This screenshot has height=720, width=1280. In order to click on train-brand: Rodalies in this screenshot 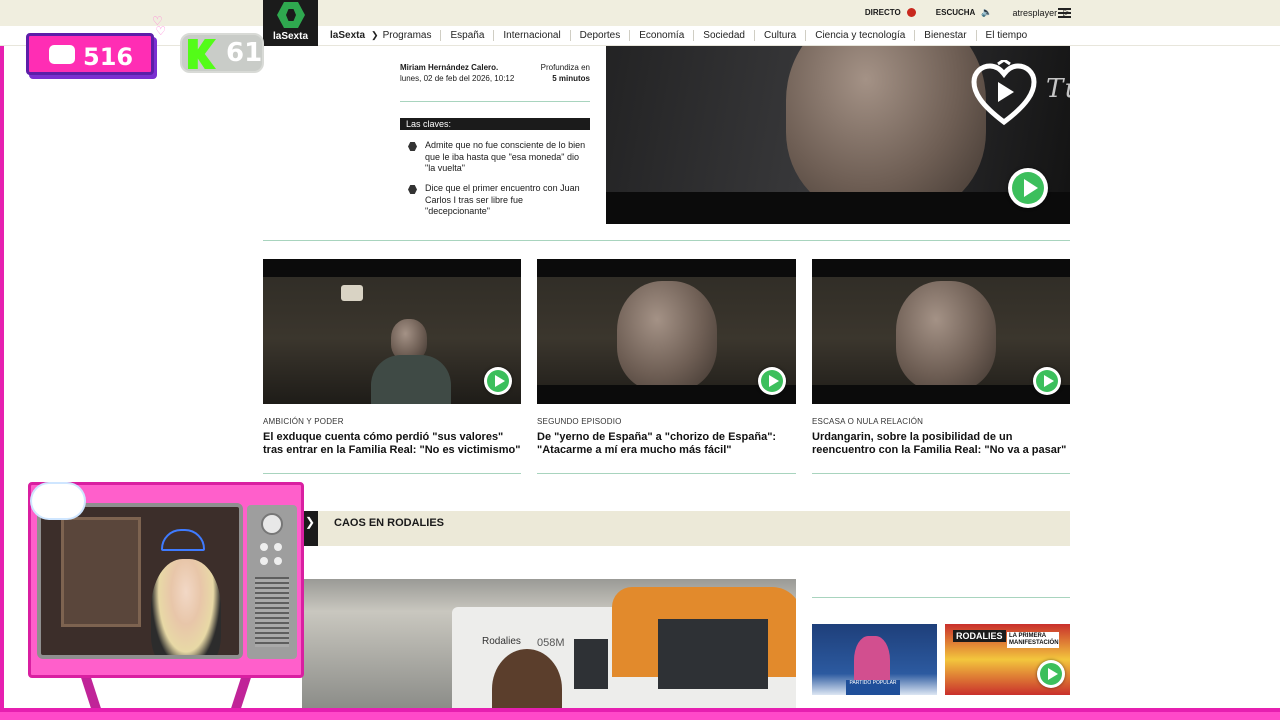, I will do `click(501, 641)`.